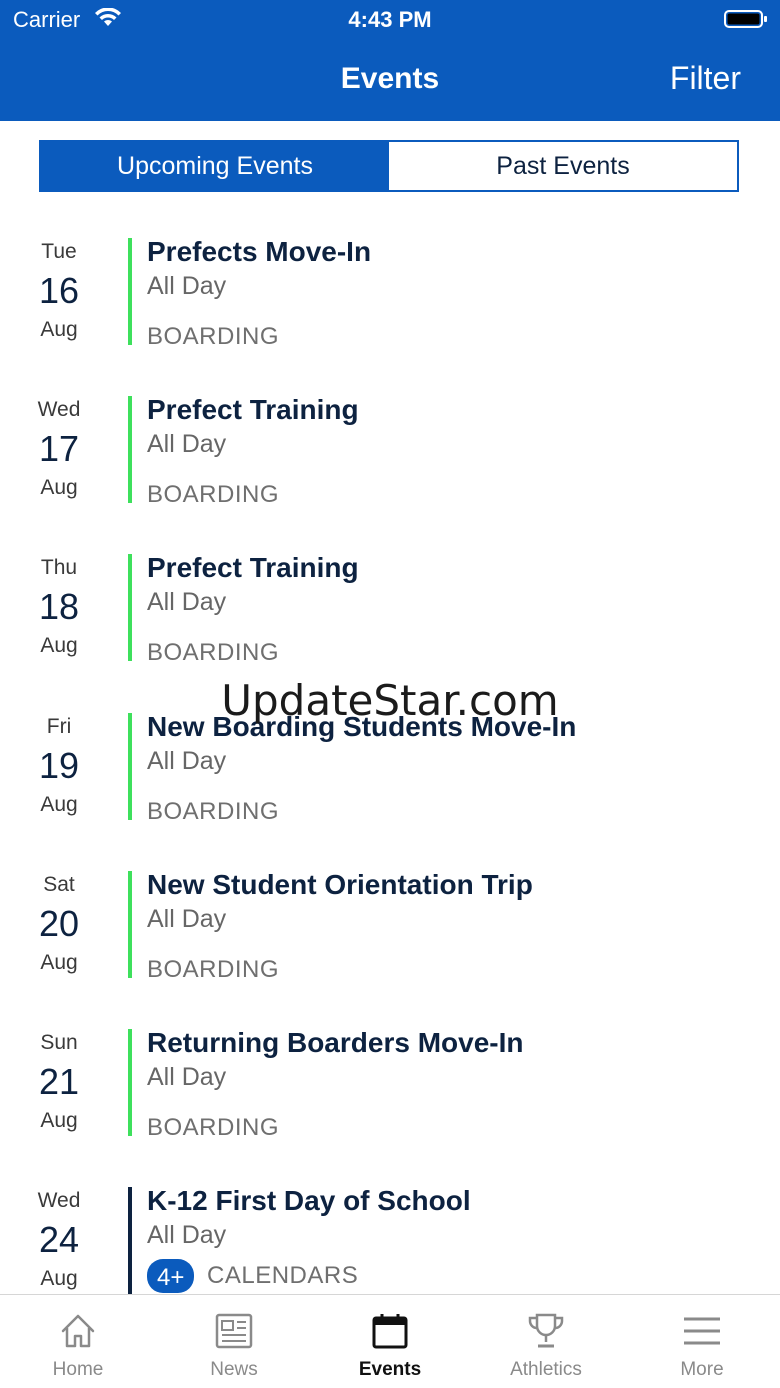  What do you see at coordinates (78, 1331) in the screenshot?
I see `home-icon` at bounding box center [78, 1331].